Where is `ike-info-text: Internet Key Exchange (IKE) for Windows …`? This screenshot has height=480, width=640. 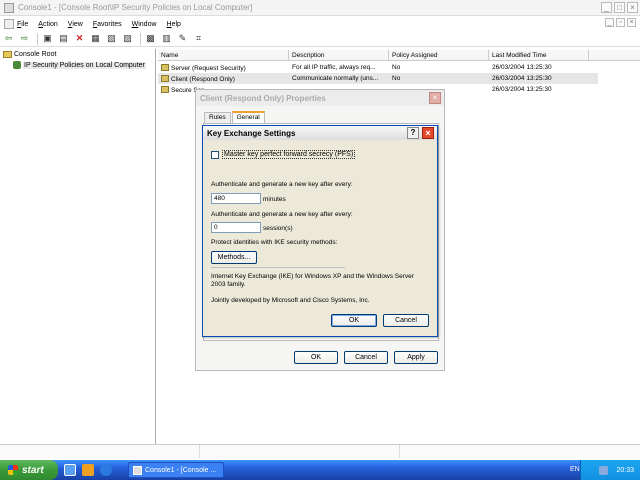
ike-info-text: Internet Key Exchange (IKE) for Windows … is located at coordinates (312, 280).